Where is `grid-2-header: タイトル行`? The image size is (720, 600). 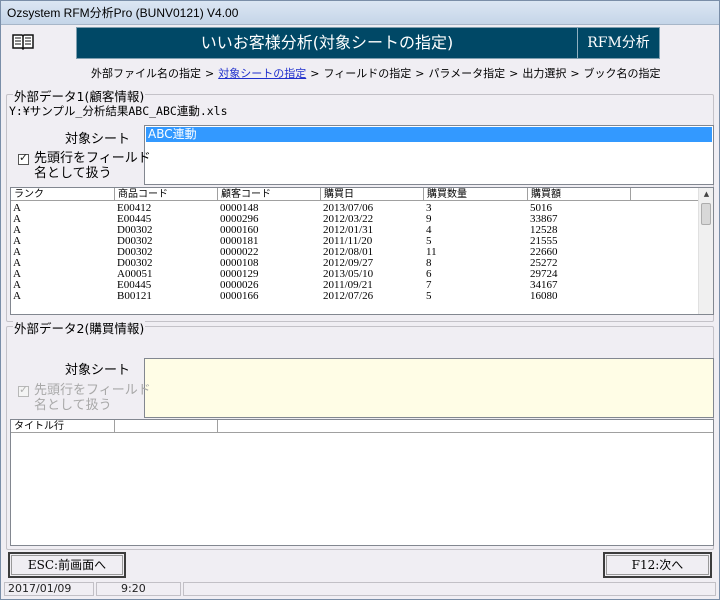 grid-2-header: タイトル行 is located at coordinates (362, 426).